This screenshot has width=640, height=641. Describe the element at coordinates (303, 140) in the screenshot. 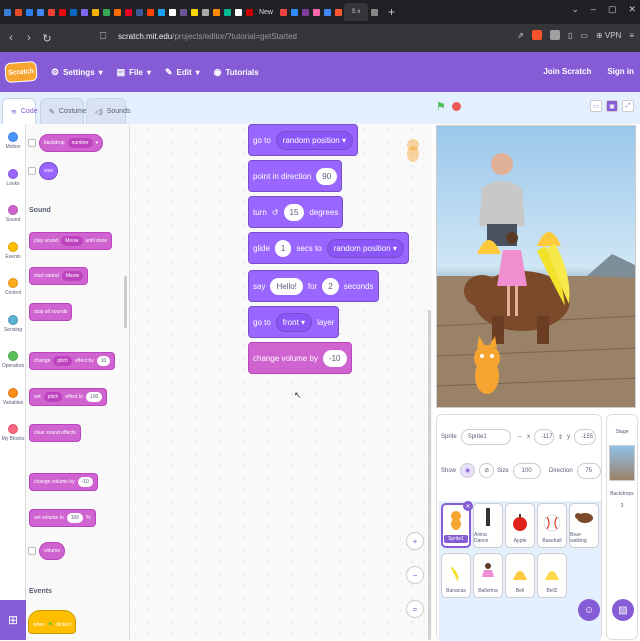

I see `script-block-go-to: go to random position ▾` at that location.